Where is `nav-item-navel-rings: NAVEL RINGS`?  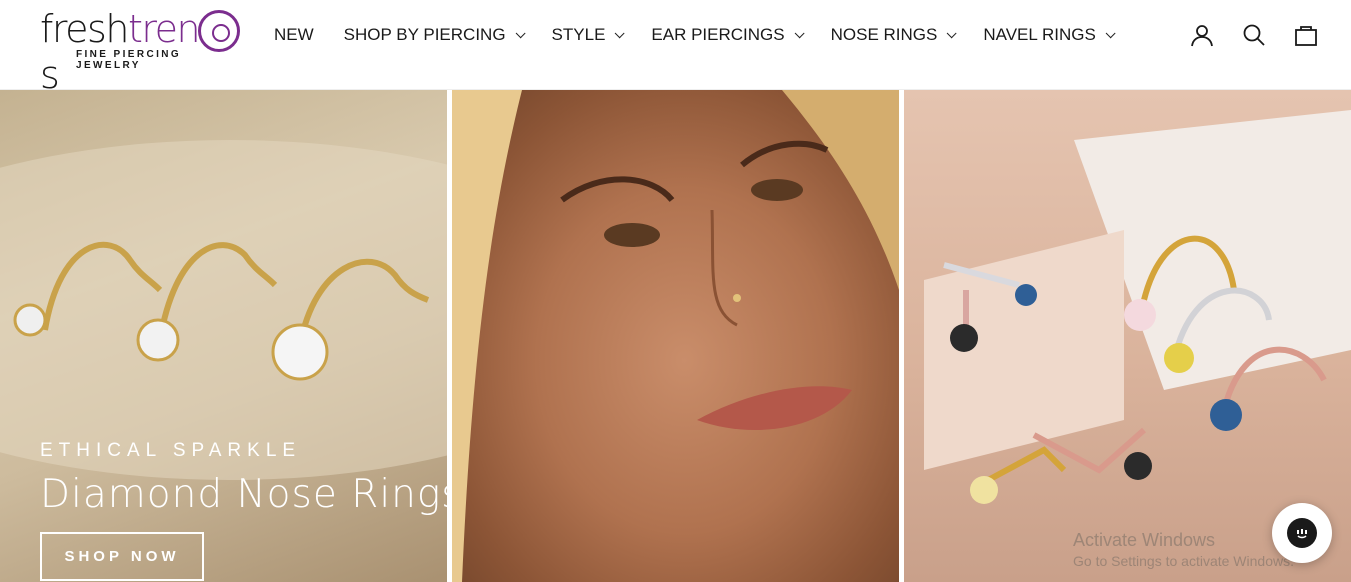 nav-item-navel-rings: NAVEL RINGS is located at coordinates (1049, 35).